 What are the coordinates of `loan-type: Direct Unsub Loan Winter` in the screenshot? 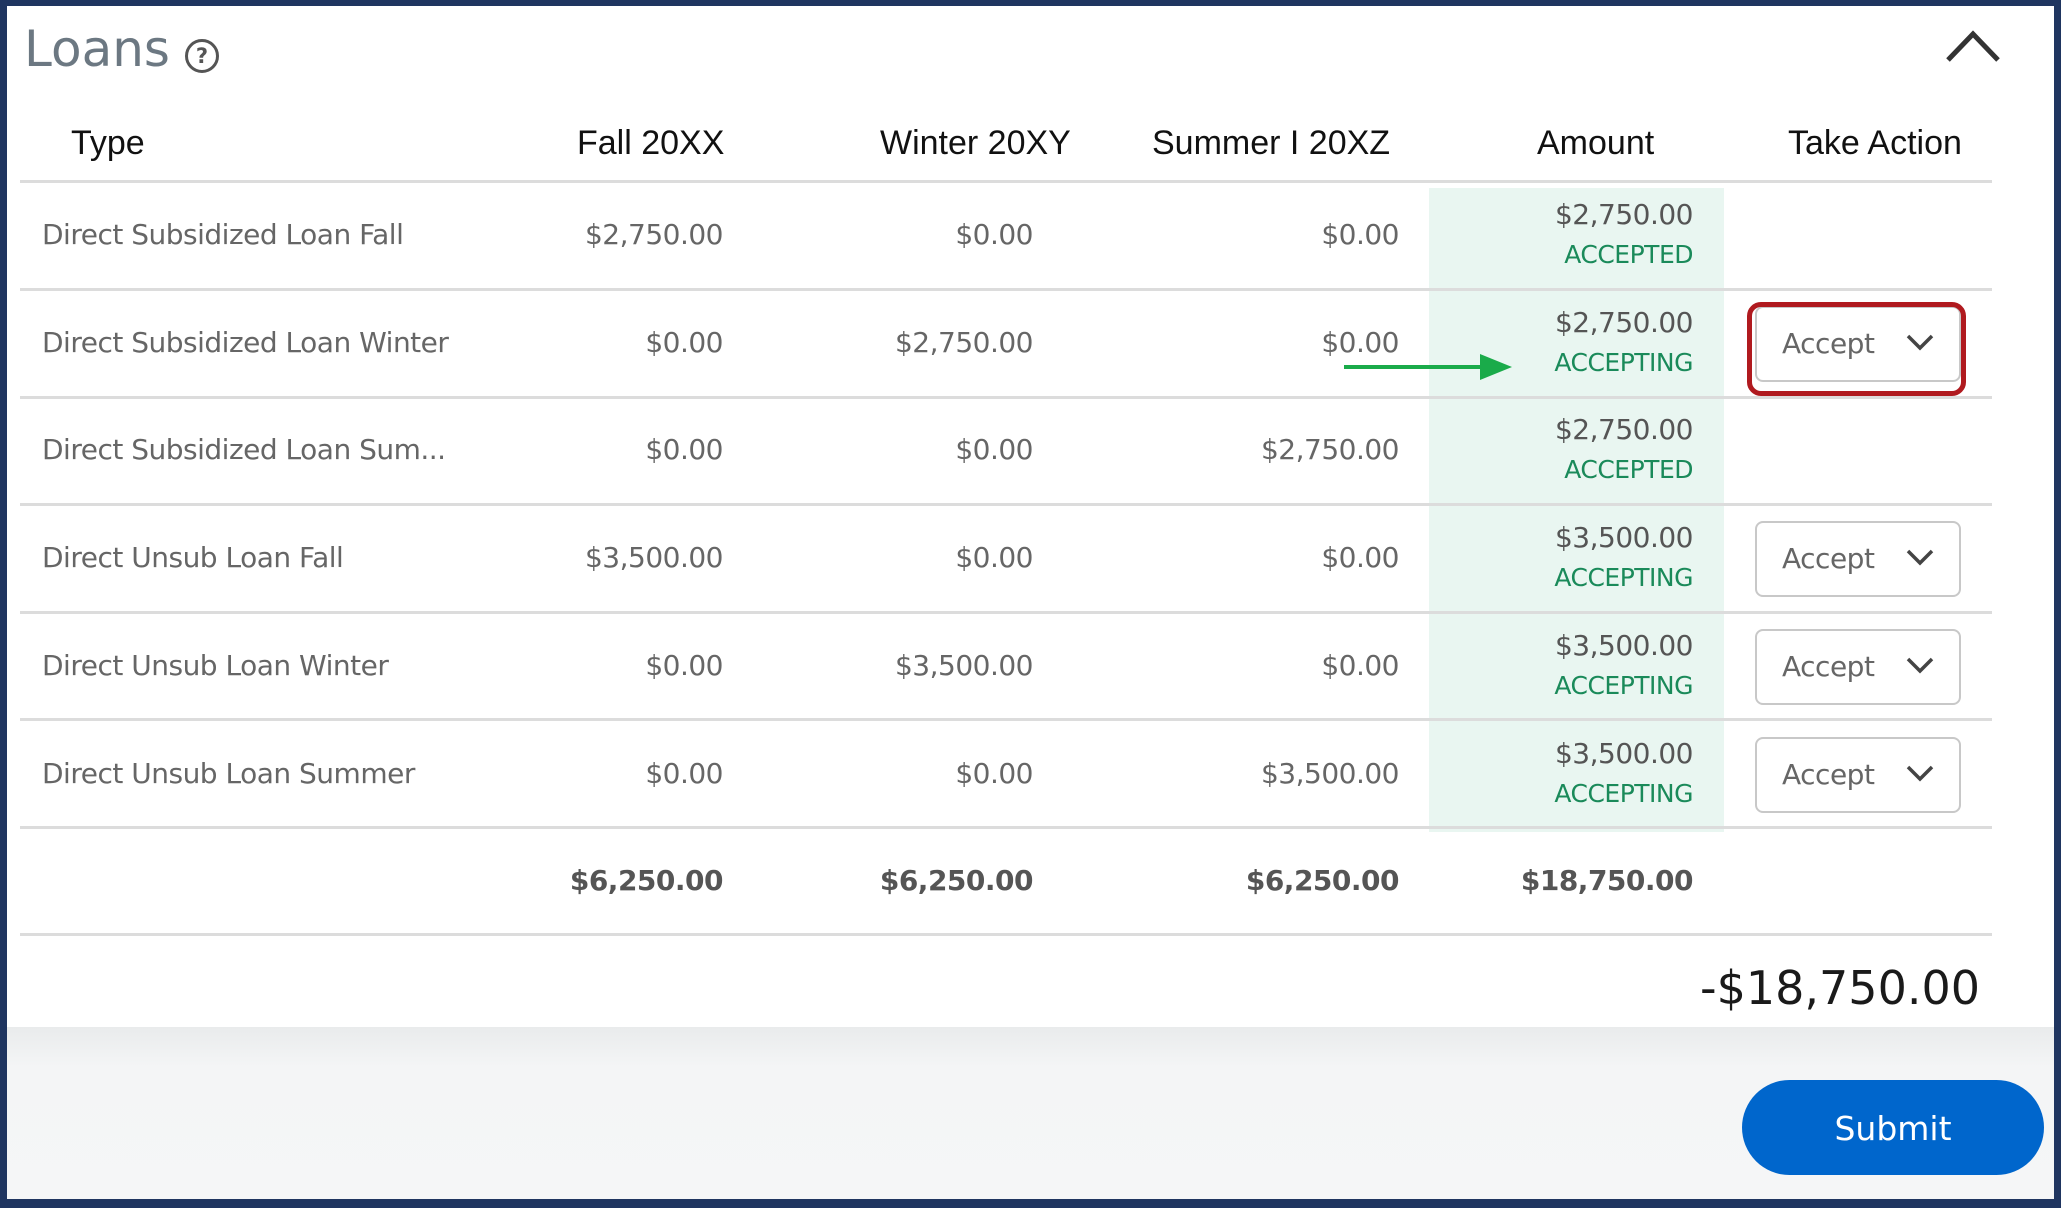 It's located at (215, 665).